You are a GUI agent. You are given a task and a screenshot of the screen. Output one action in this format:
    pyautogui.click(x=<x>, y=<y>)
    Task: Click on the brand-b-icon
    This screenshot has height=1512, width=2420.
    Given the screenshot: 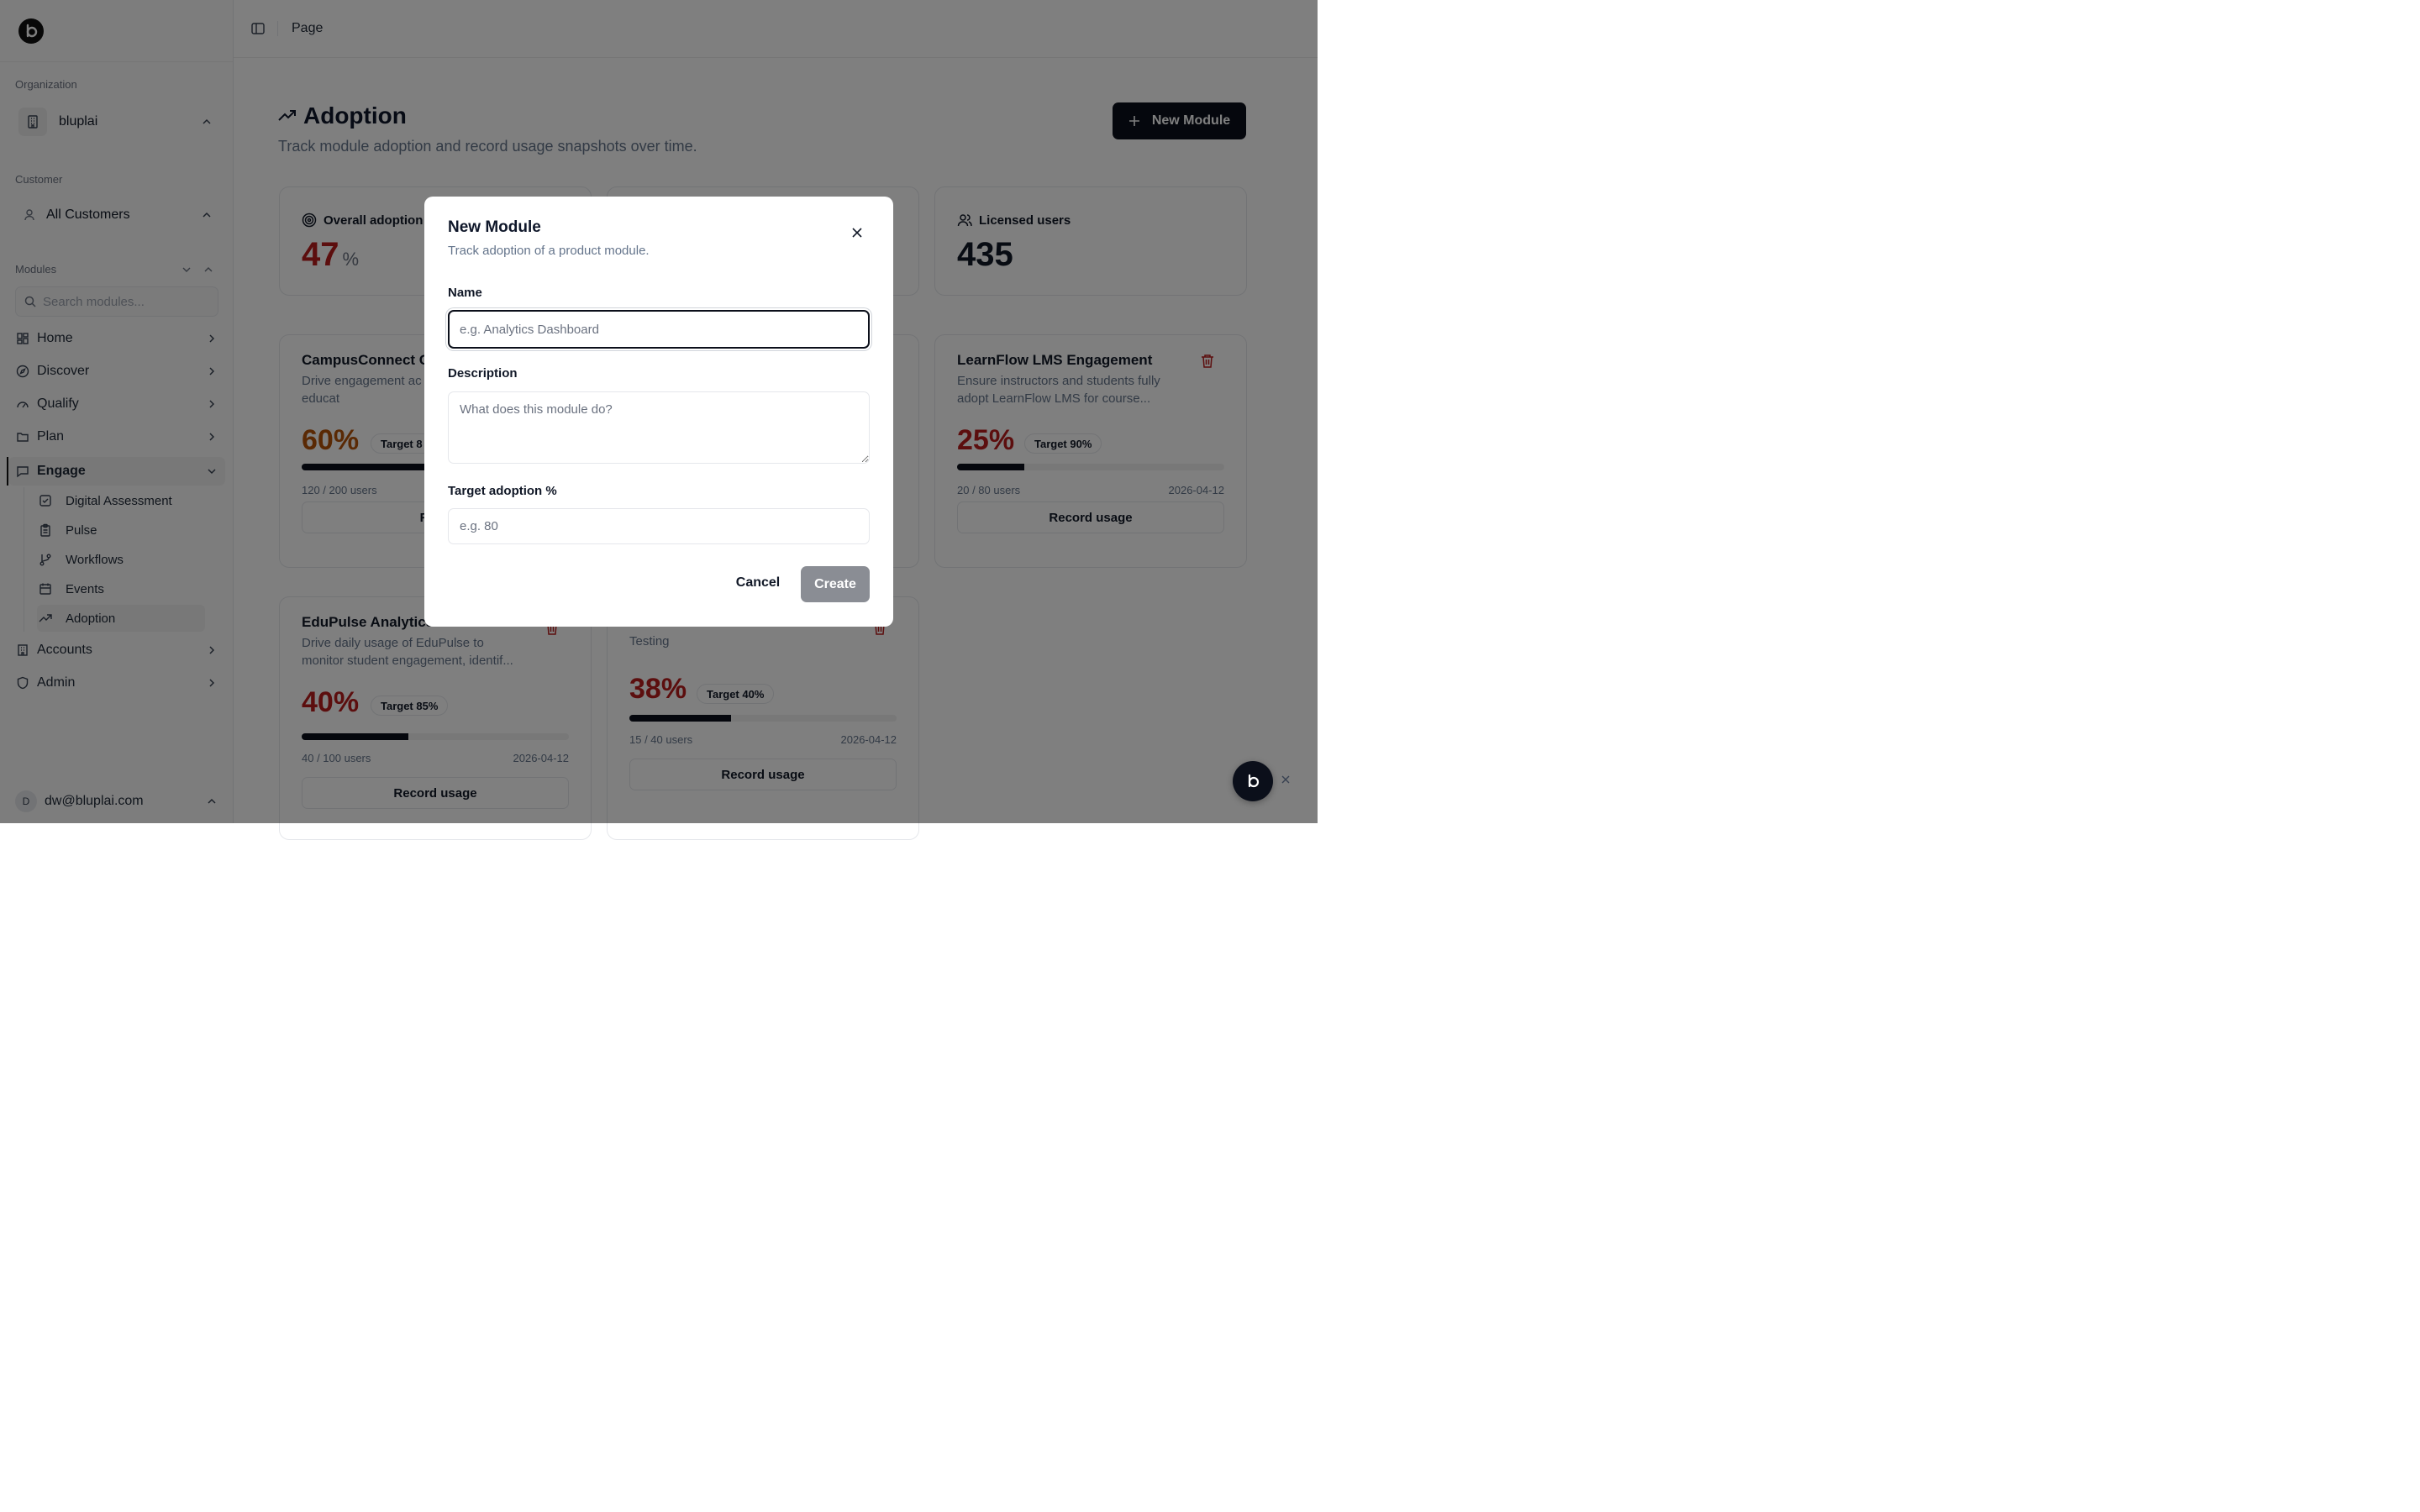 What is the action you would take?
    pyautogui.click(x=1254, y=781)
    